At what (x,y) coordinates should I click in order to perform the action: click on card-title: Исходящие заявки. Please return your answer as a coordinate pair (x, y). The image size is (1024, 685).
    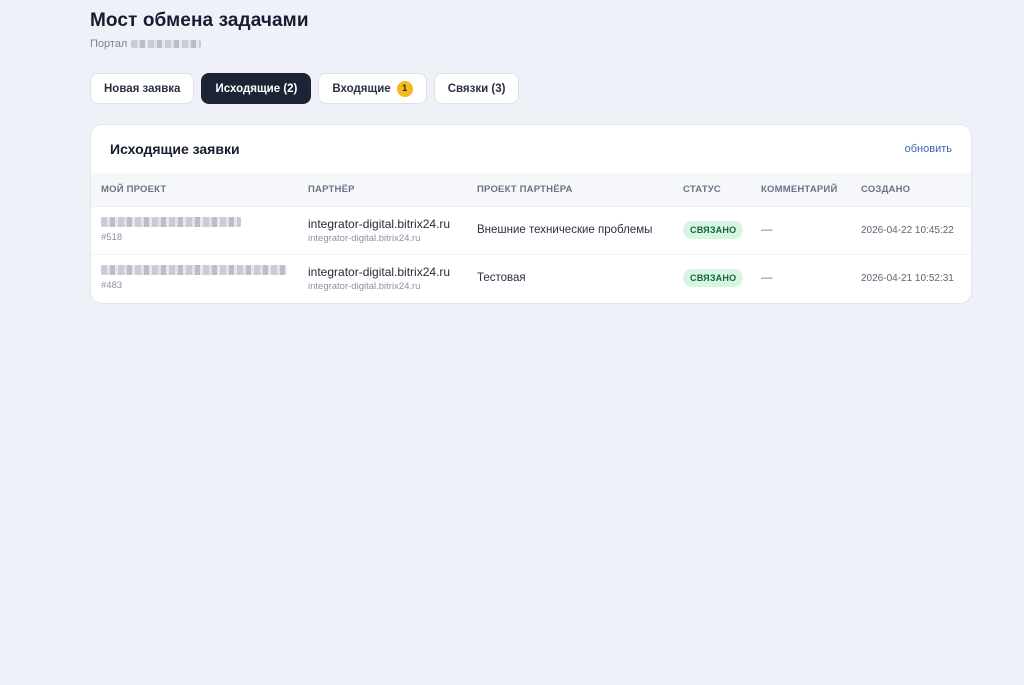
    Looking at the image, I should click on (175, 149).